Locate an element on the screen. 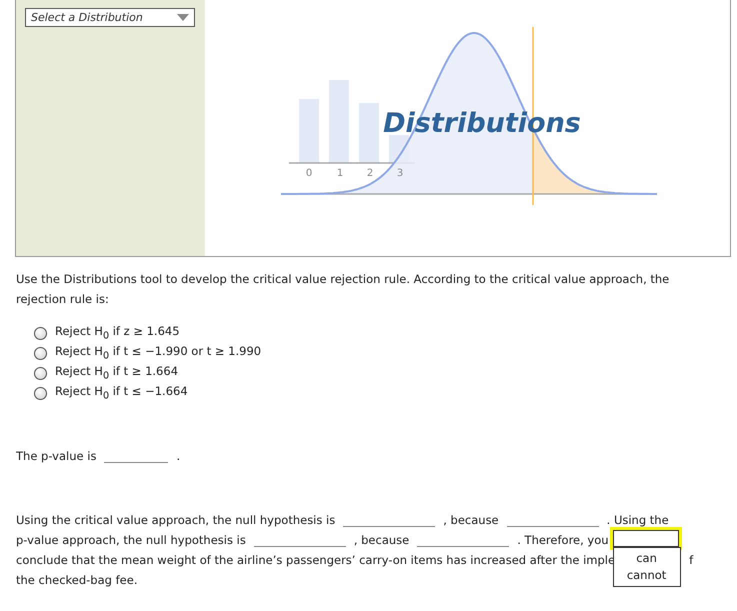  sentence-text: f is located at coordinates (691, 560).